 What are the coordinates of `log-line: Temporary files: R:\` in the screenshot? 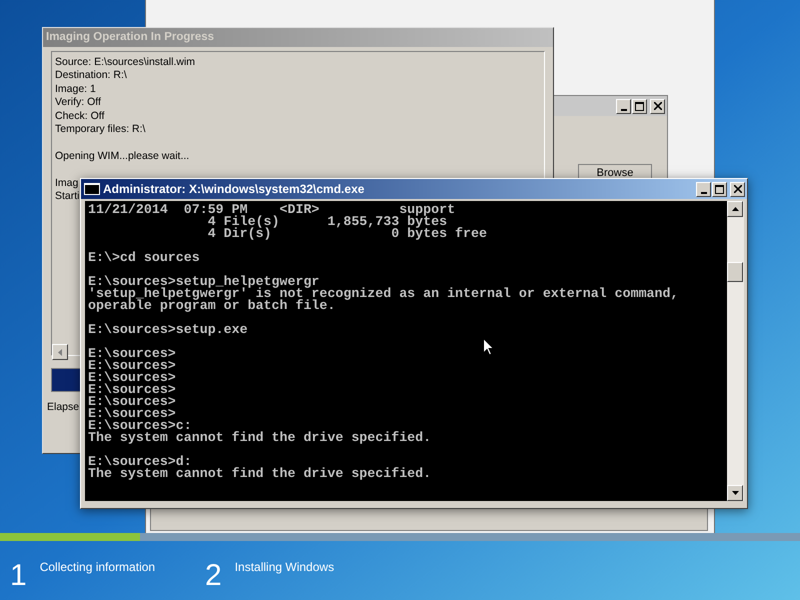 It's located at (100, 129).